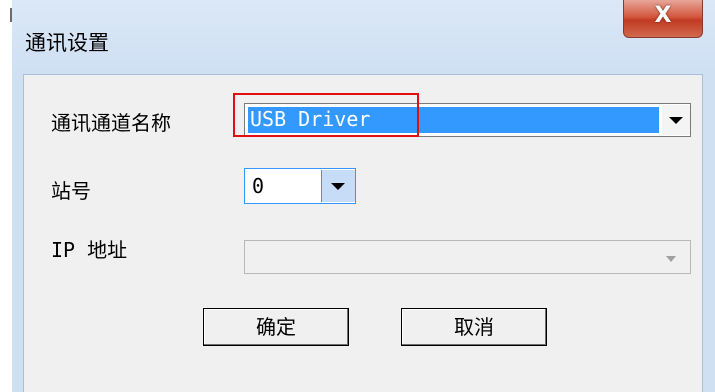 This screenshot has height=392, width=715. I want to click on cancel-button: 取消, so click(474, 327).